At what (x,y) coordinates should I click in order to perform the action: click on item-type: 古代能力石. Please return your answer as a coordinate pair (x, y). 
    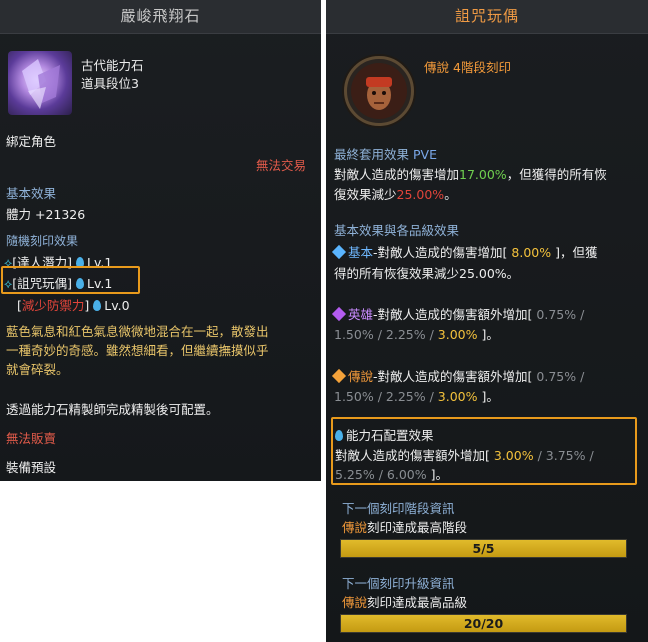
    Looking at the image, I should click on (112, 65).